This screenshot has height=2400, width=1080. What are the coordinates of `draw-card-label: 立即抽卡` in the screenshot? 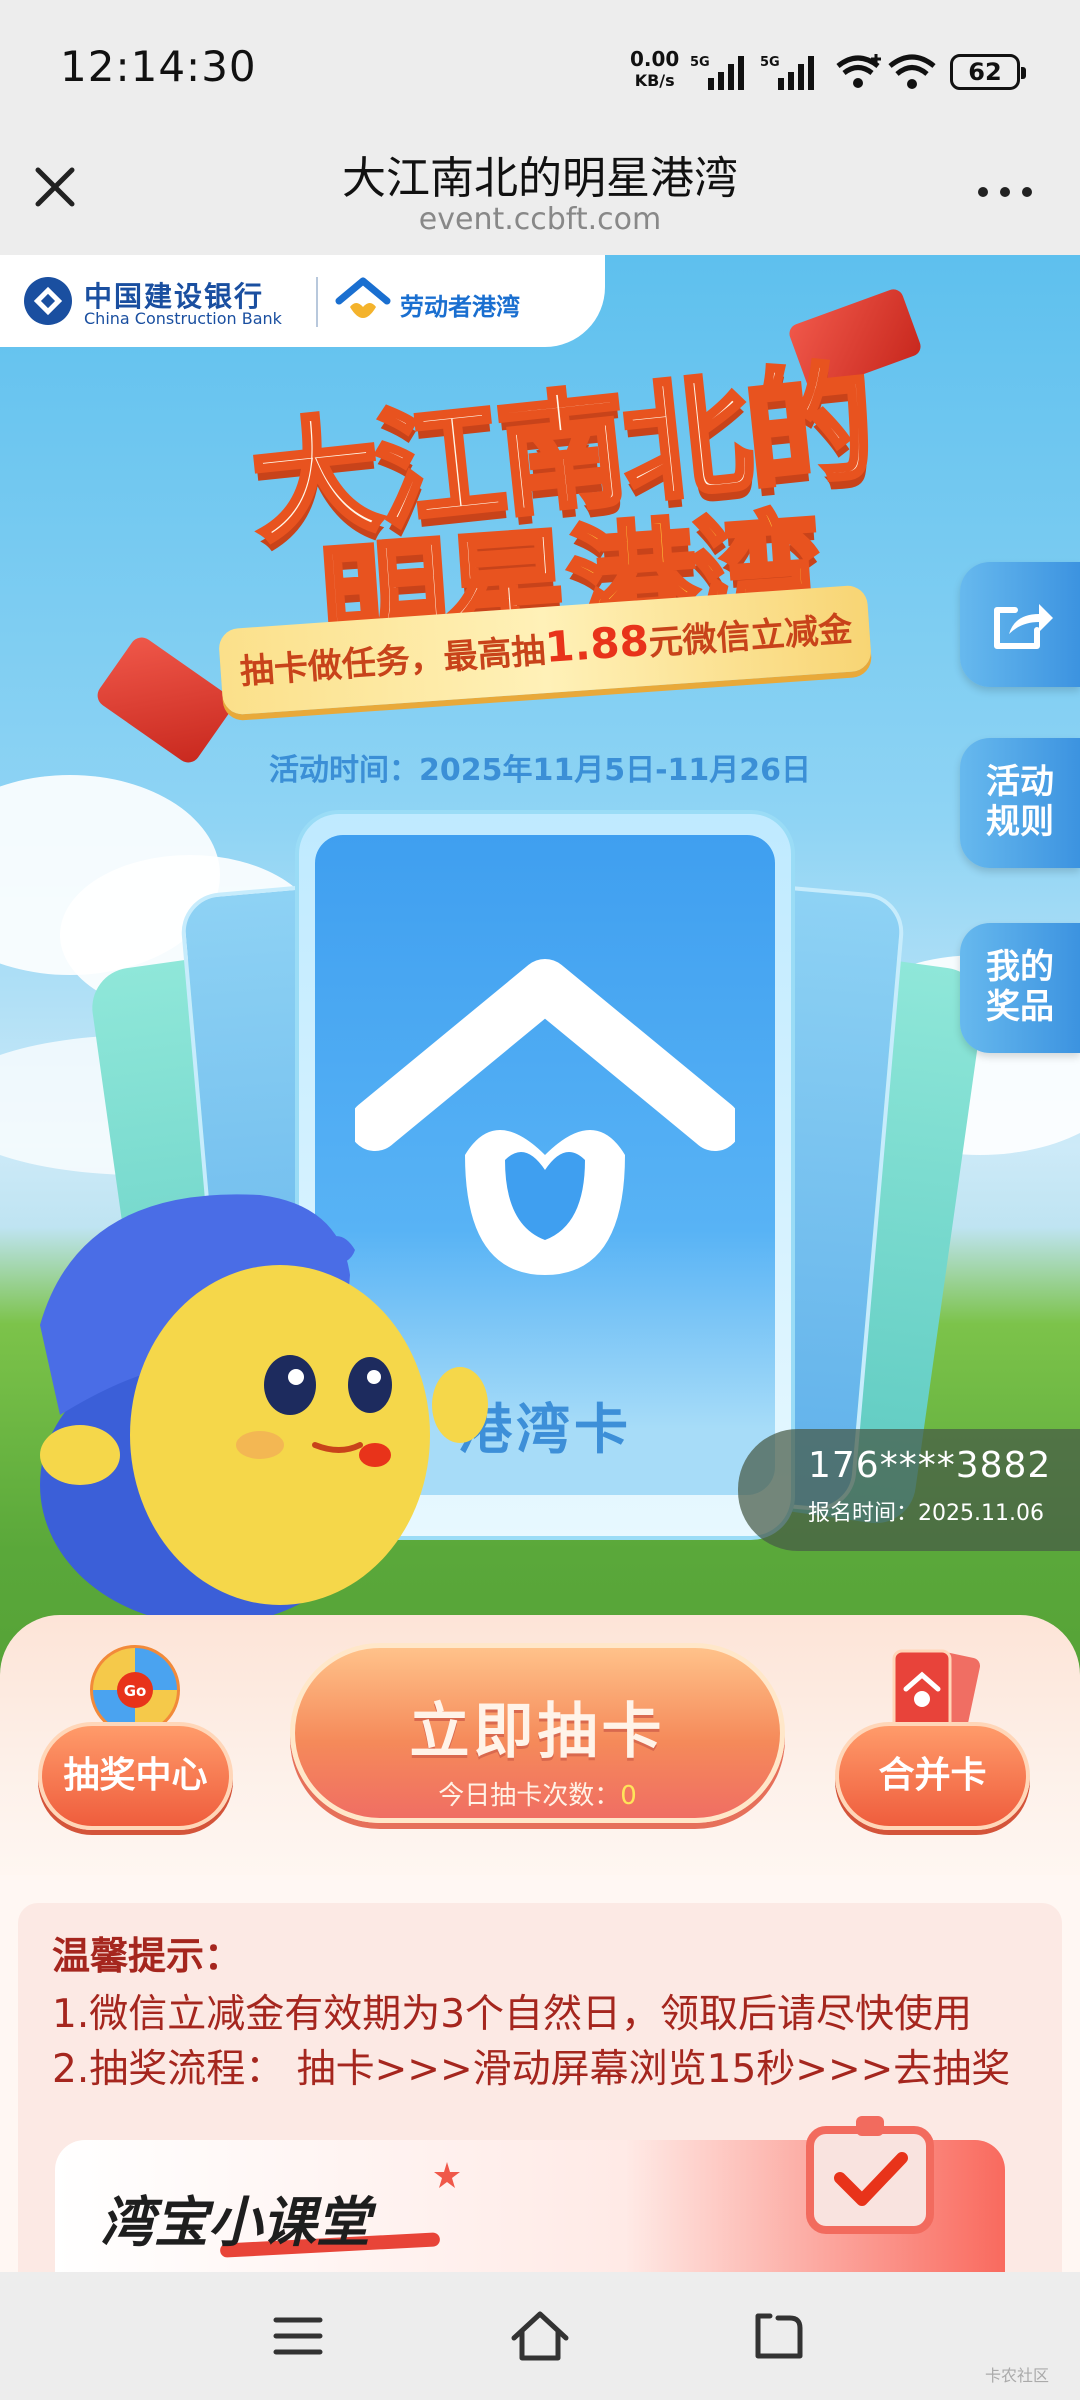 It's located at (537, 1732).